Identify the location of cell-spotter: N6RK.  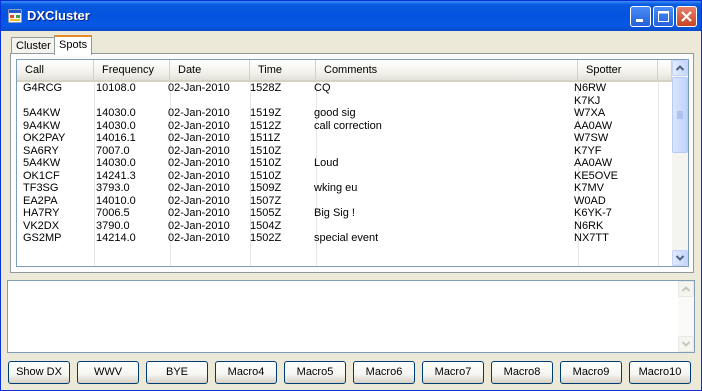
(589, 225).